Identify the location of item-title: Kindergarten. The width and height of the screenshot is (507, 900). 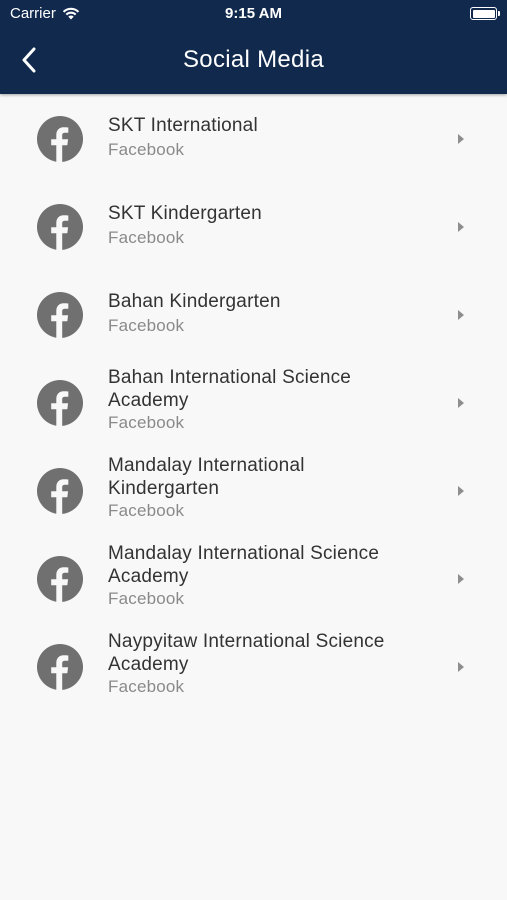
(164, 488).